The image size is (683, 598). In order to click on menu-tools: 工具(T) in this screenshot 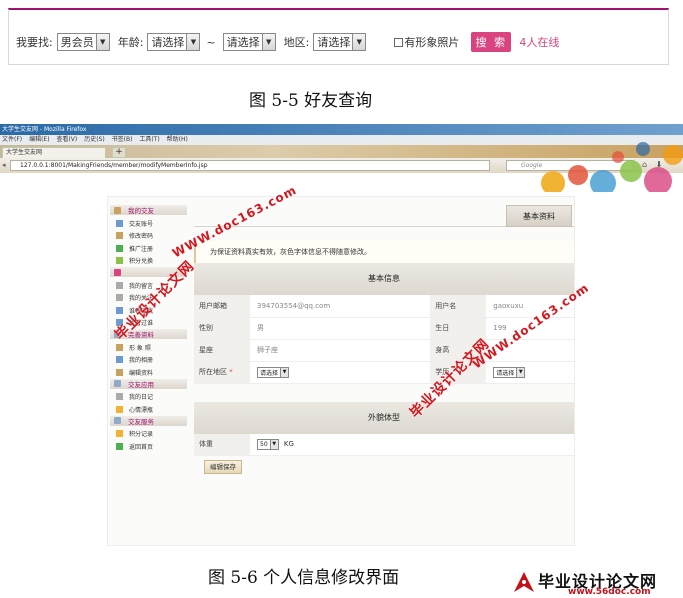, I will do `click(149, 139)`.